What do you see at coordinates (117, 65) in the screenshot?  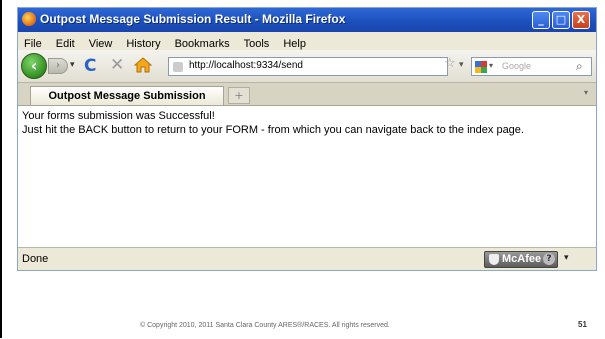 I see `stop-button: ✕` at bounding box center [117, 65].